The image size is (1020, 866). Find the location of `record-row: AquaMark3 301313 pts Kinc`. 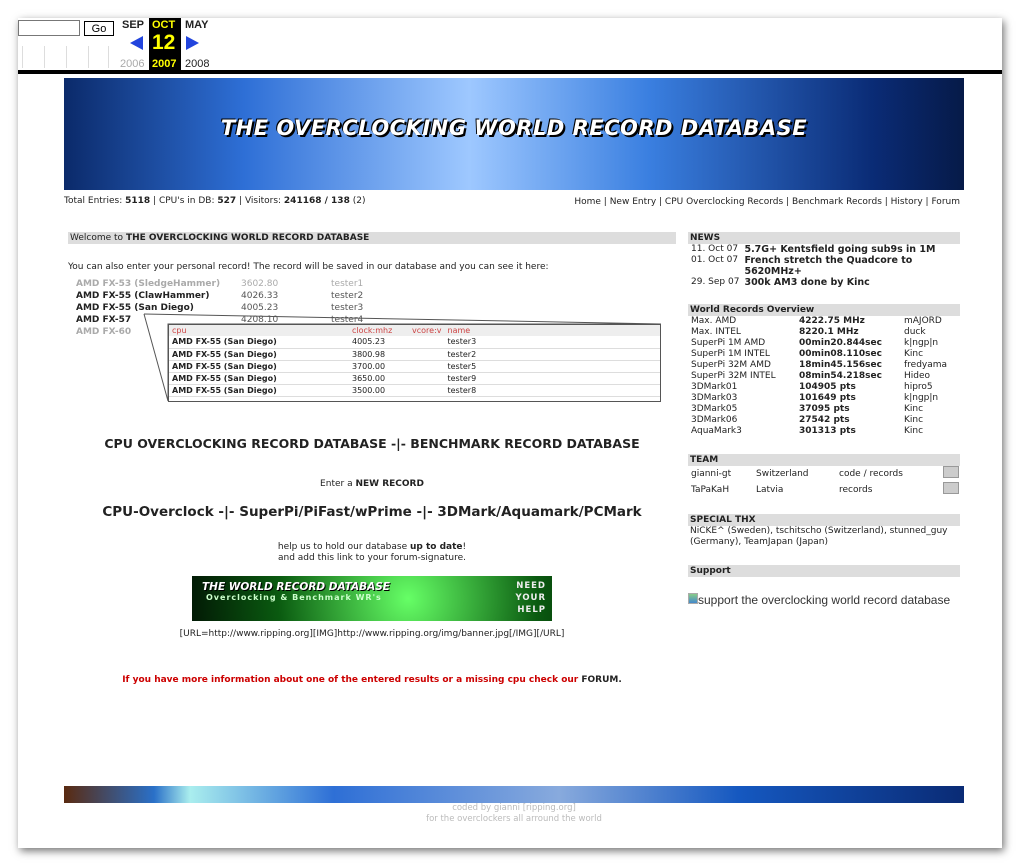

record-row: AquaMark3 301313 pts Kinc is located at coordinates (820, 431).